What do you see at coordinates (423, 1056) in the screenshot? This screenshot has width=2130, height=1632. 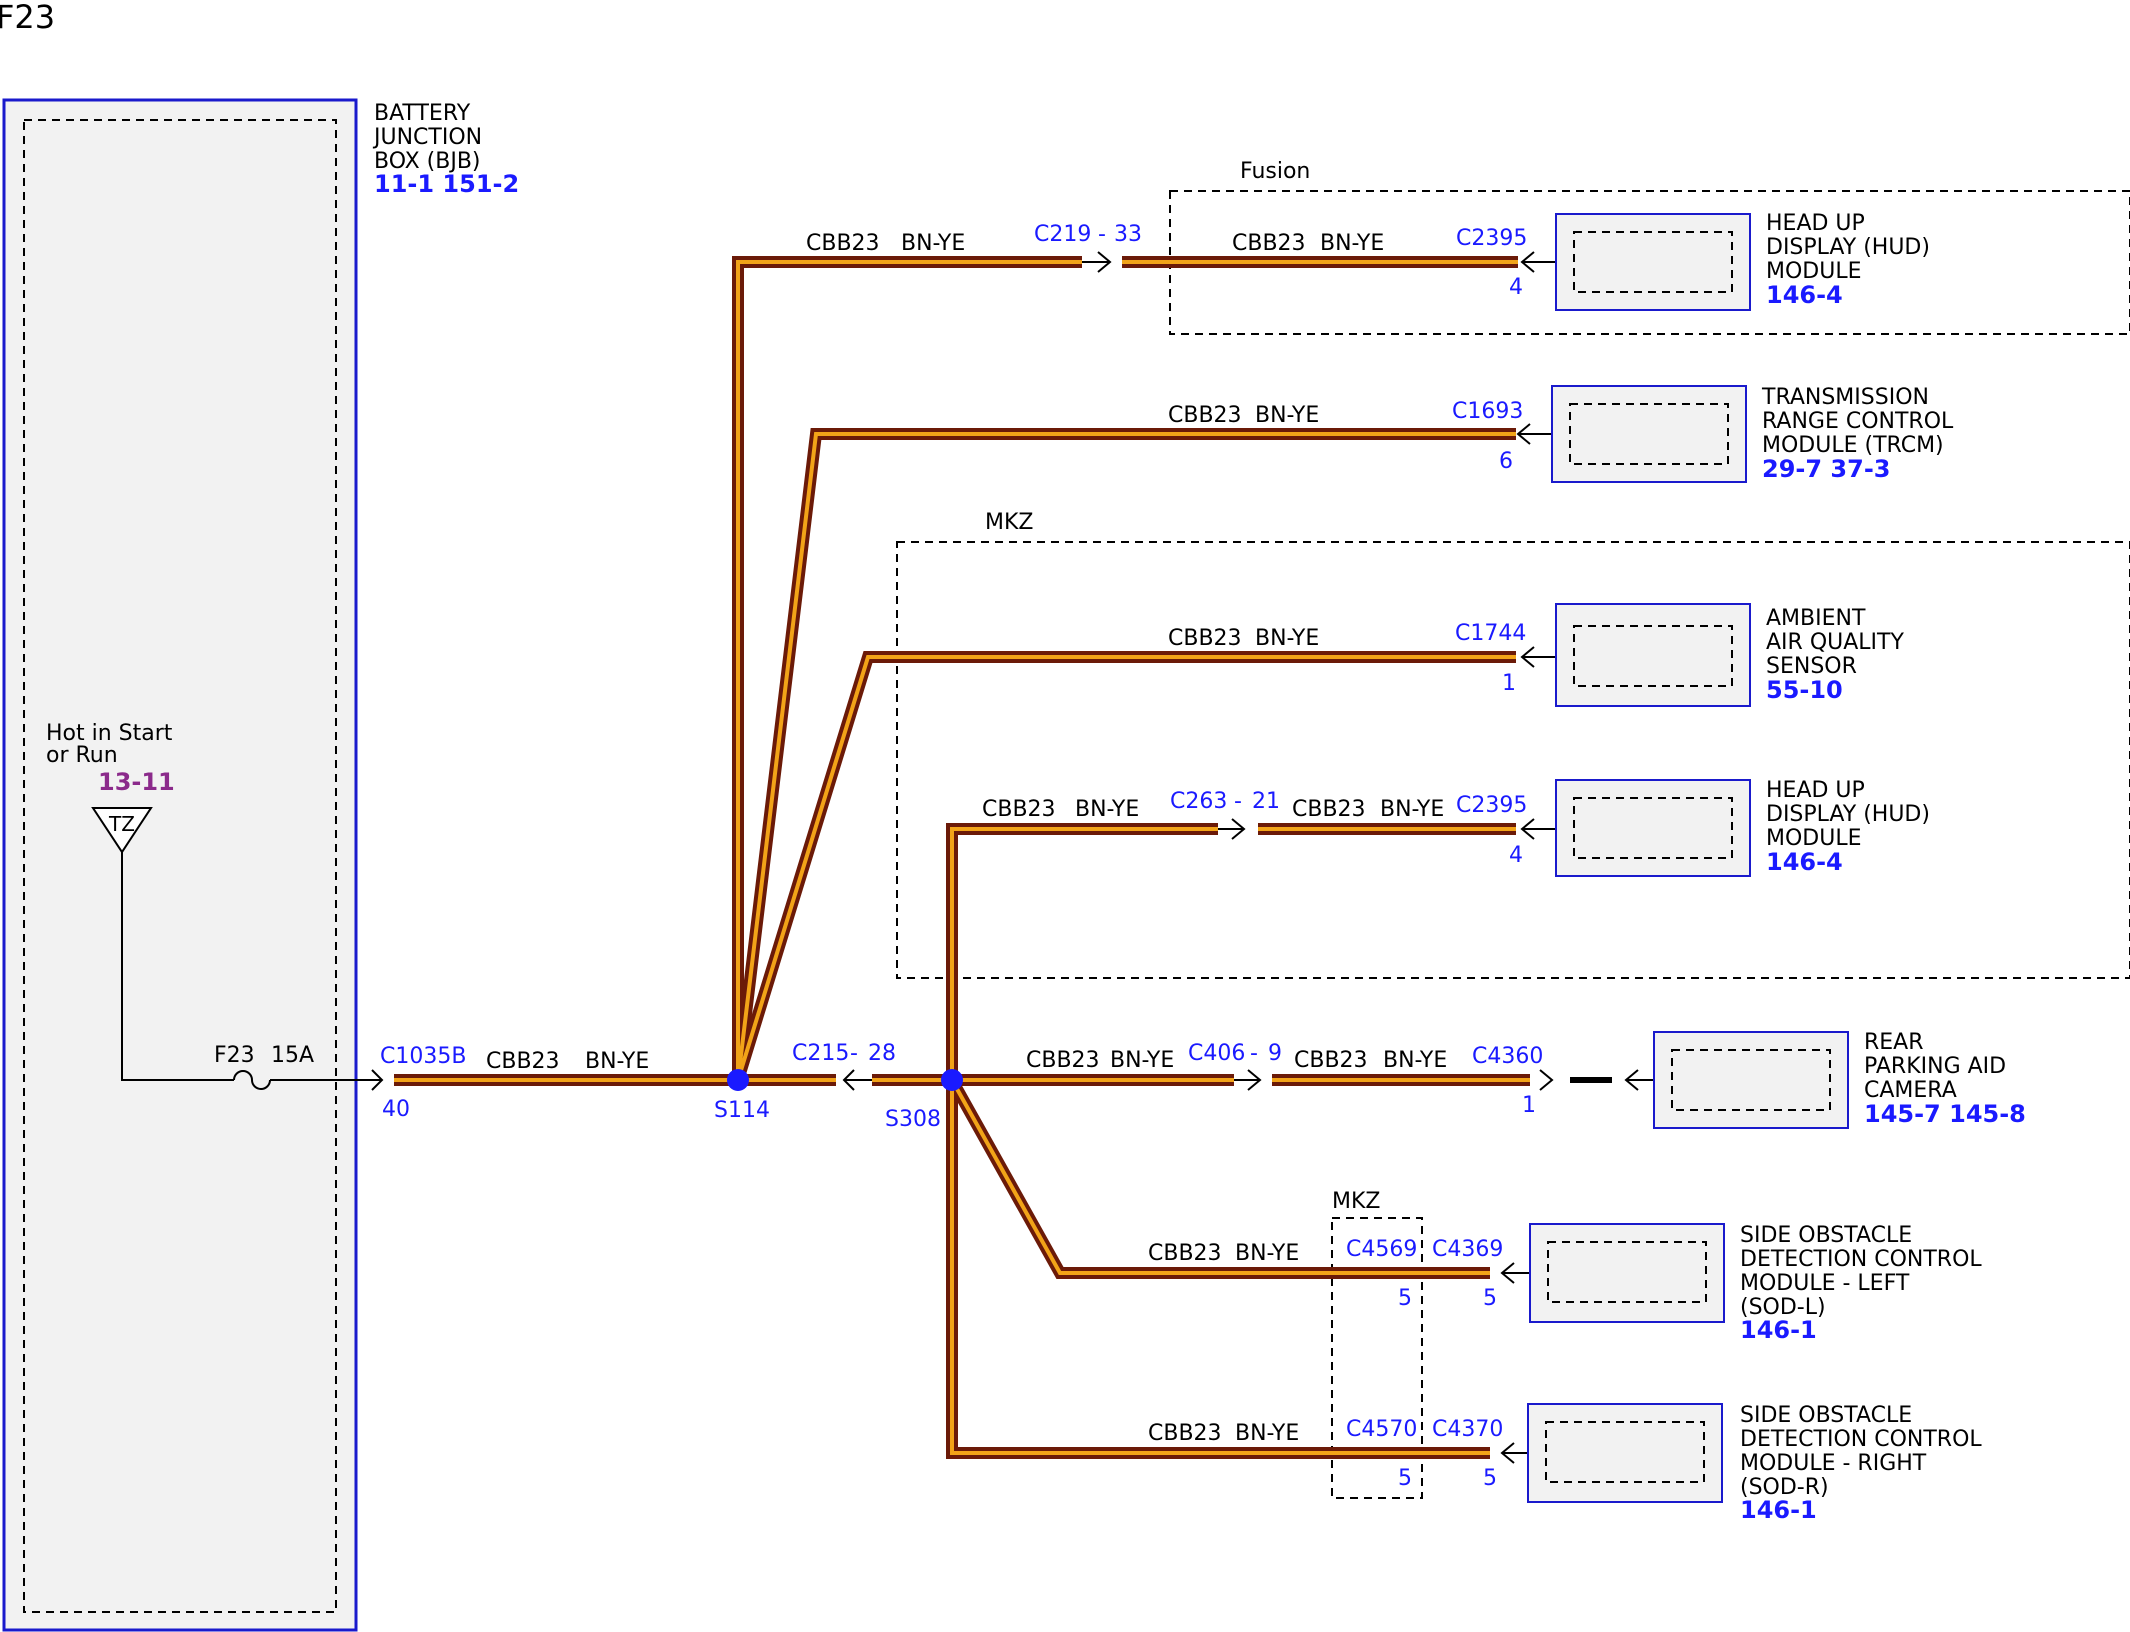 I see `c1035b-label: C1035B` at bounding box center [423, 1056].